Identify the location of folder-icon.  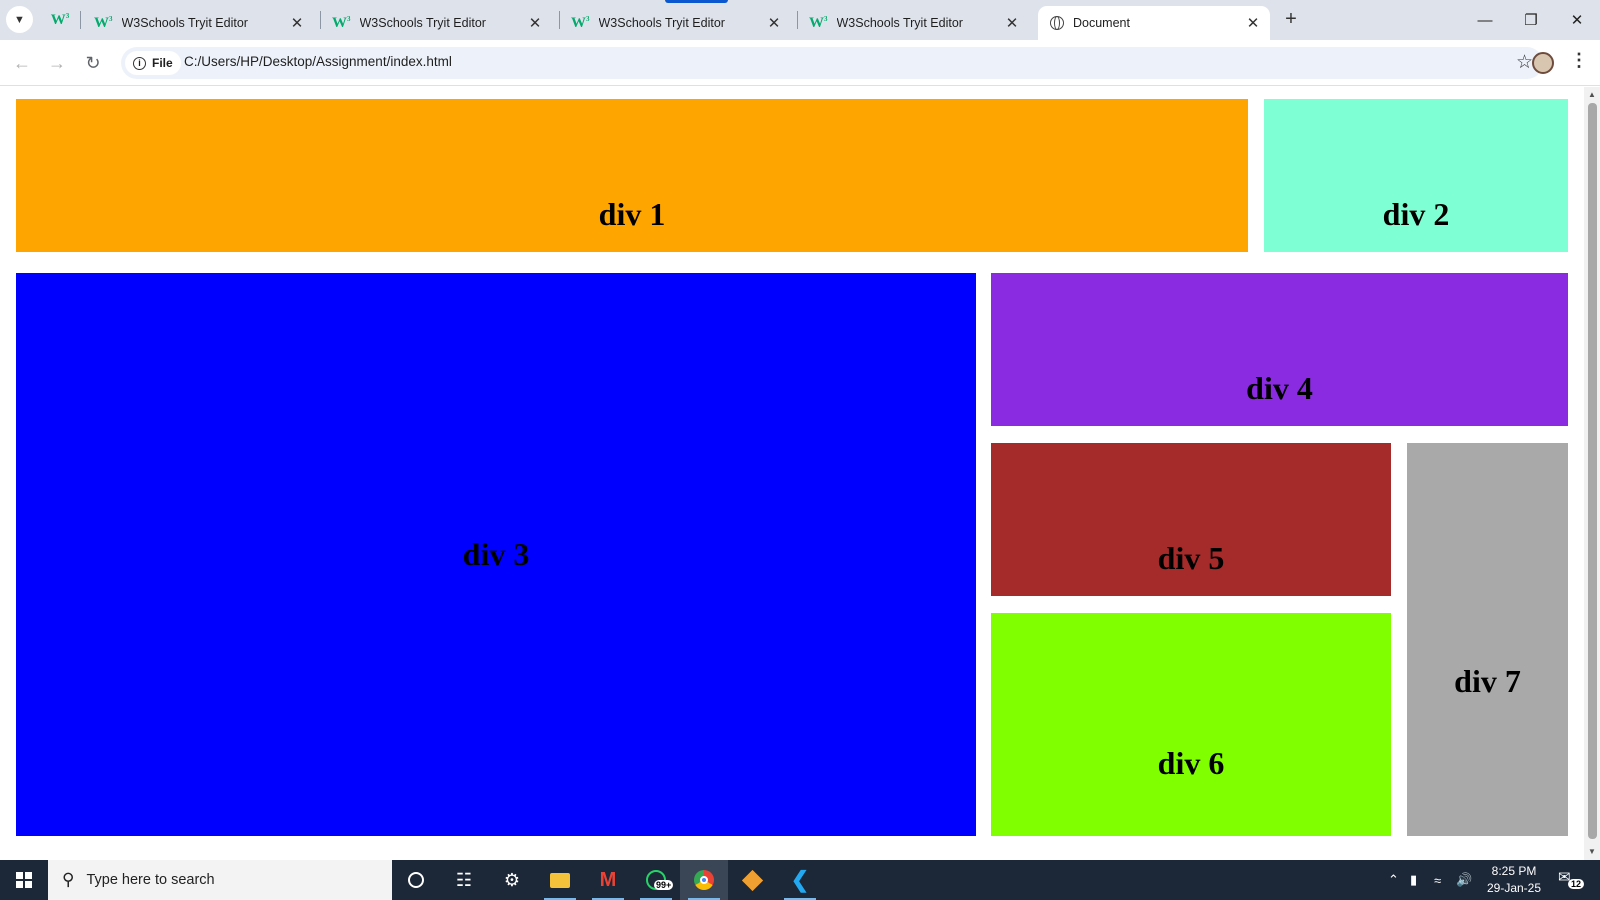
(560, 880).